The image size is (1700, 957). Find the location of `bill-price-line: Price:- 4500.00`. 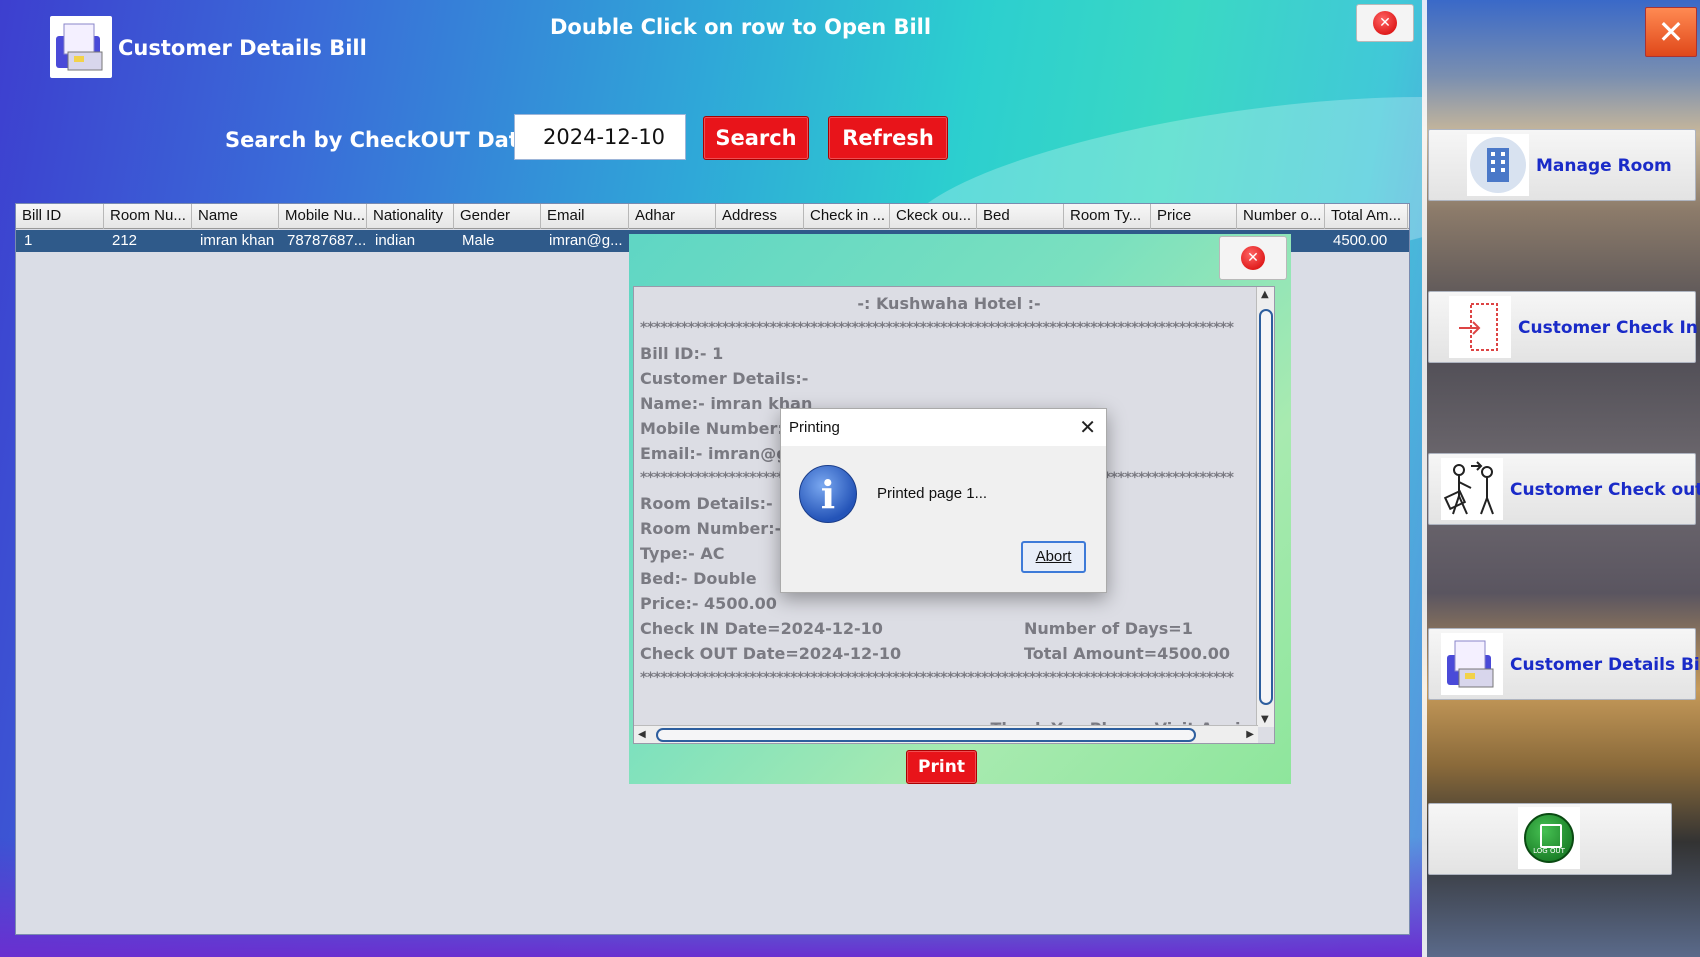

bill-price-line: Price:- 4500.00 is located at coordinates (708, 603).